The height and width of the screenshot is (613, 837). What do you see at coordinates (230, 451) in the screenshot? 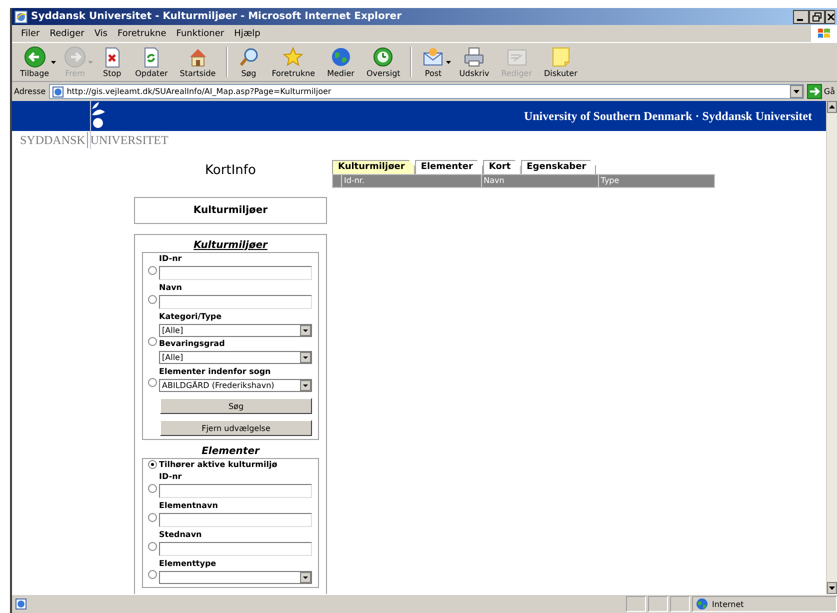
I see `fieldset-legend: Elementer` at bounding box center [230, 451].